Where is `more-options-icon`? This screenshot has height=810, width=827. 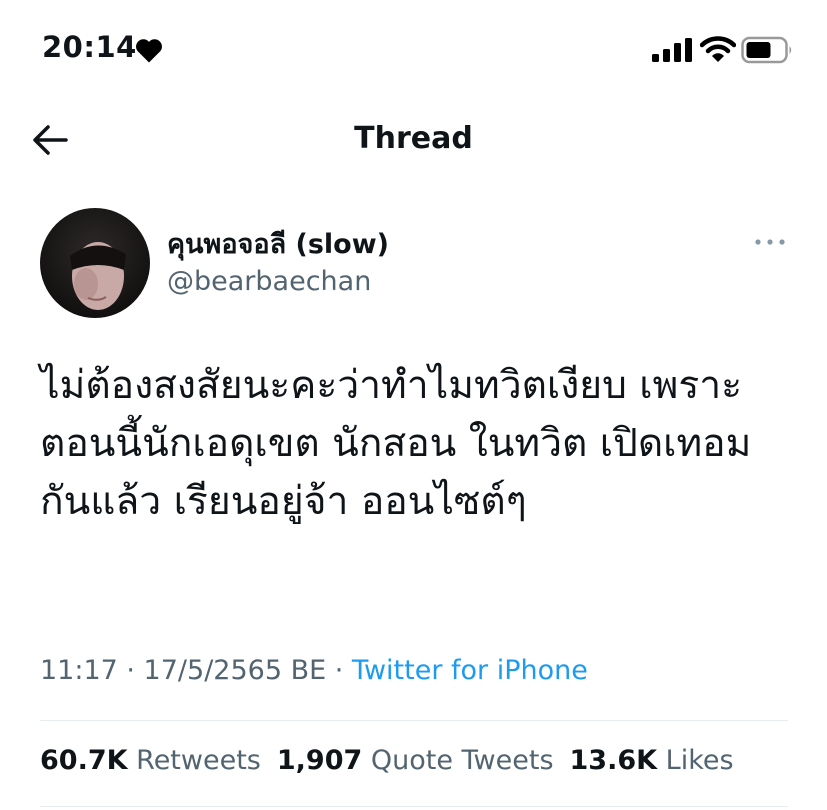
more-options-icon is located at coordinates (770, 242).